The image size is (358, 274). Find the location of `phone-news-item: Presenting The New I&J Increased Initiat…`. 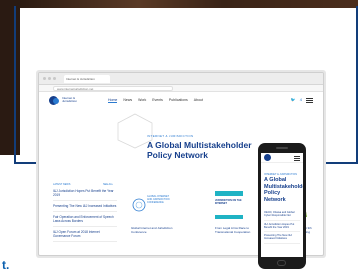

phone-news-item: Presenting The New I&J Increased Initiat… is located at coordinates (282, 238).